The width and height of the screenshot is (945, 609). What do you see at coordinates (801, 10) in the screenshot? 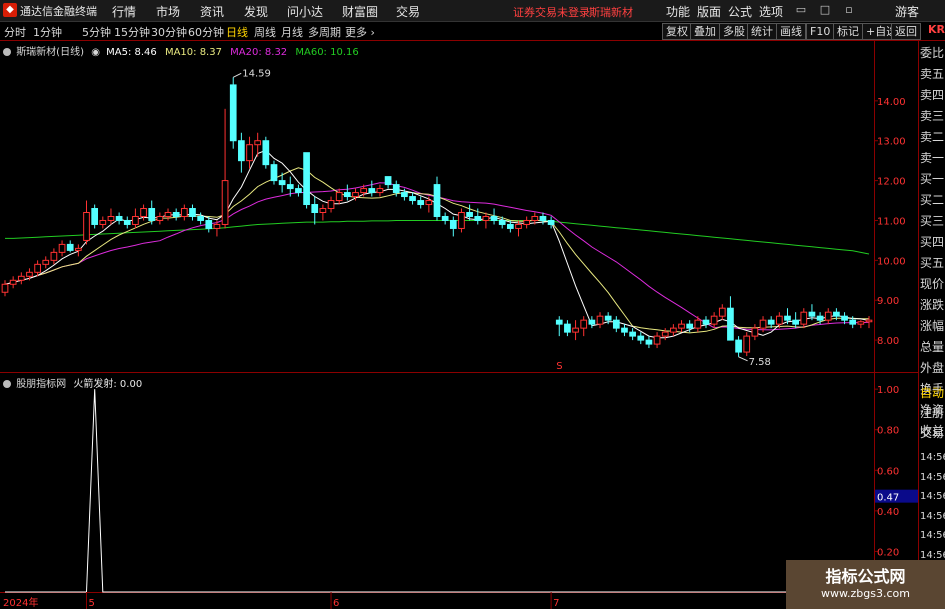
I see `minimize-icon: ▭` at bounding box center [801, 10].